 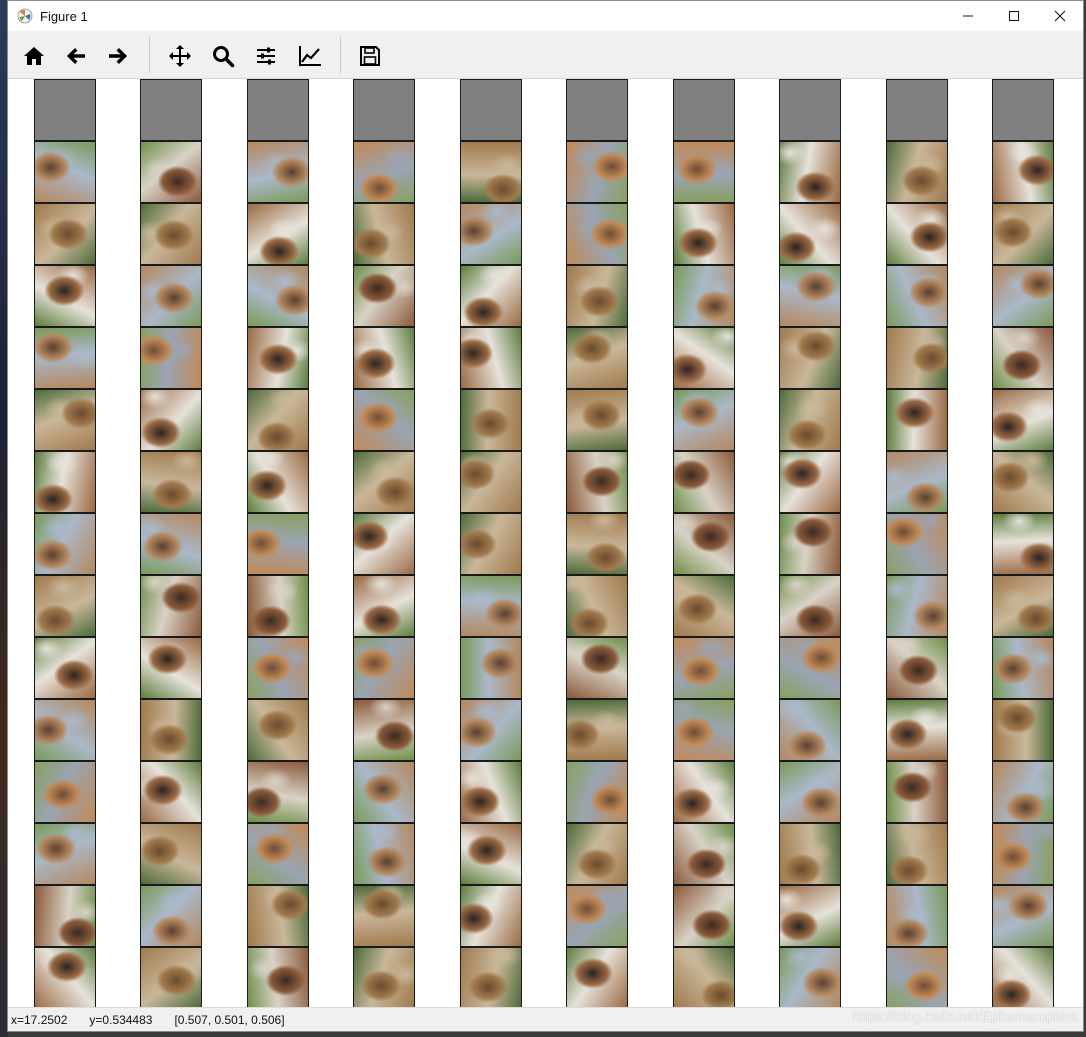 What do you see at coordinates (223, 56) in the screenshot?
I see `zoom-button` at bounding box center [223, 56].